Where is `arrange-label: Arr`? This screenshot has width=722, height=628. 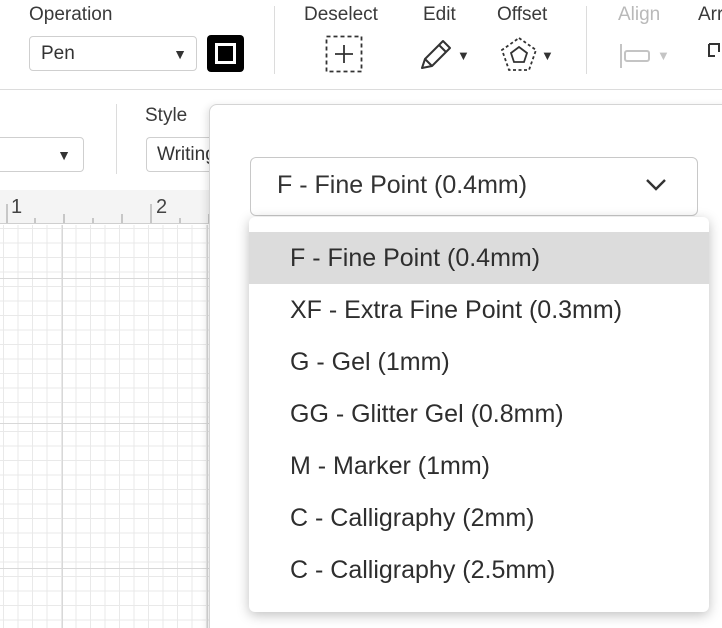 arrange-label: Arr is located at coordinates (710, 14).